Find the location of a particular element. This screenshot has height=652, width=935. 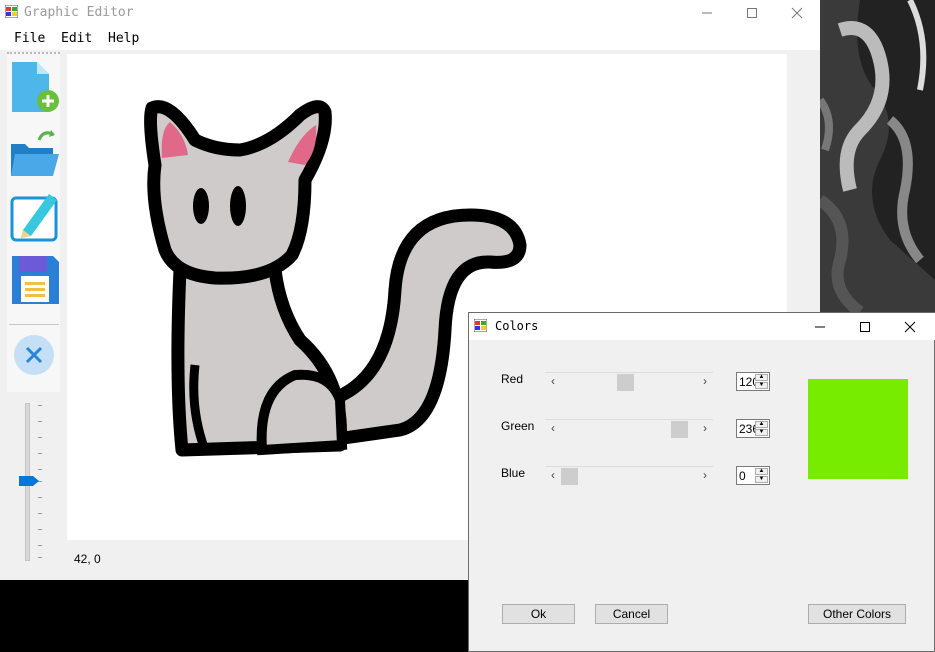

ok-button: Ok is located at coordinates (538, 614).